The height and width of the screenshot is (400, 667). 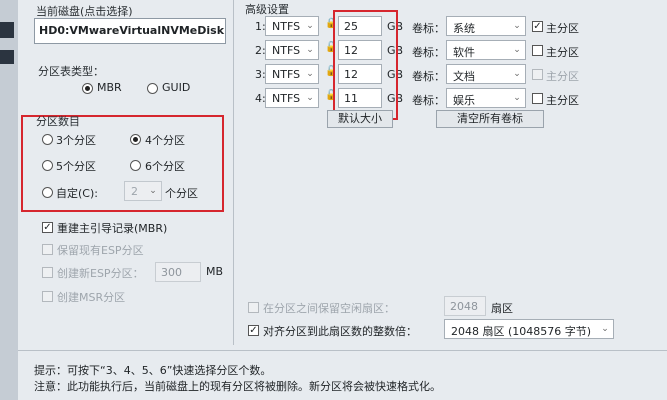 What do you see at coordinates (71, 71) in the screenshot?
I see `partition-table-label: 分区表类型：` at bounding box center [71, 71].